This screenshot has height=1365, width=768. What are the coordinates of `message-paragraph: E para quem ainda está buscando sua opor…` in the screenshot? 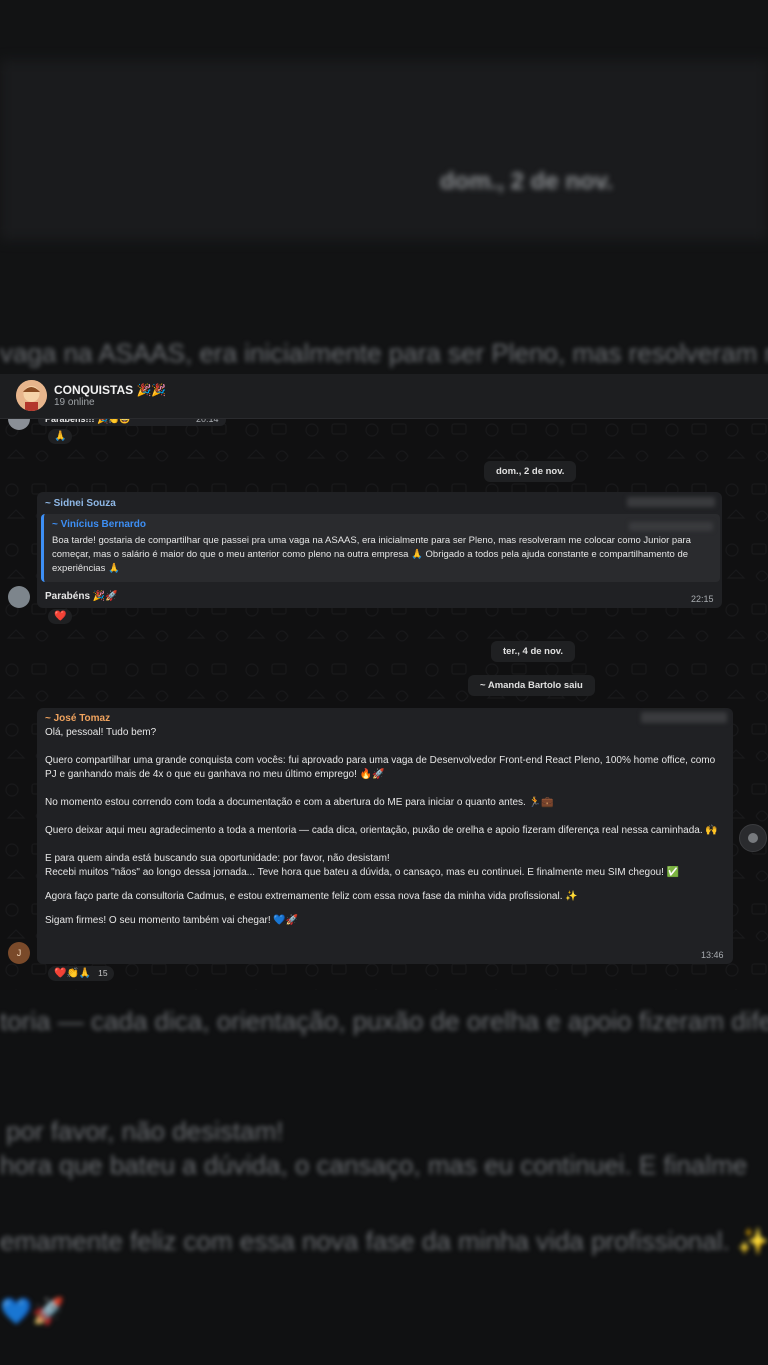 It's located at (217, 858).